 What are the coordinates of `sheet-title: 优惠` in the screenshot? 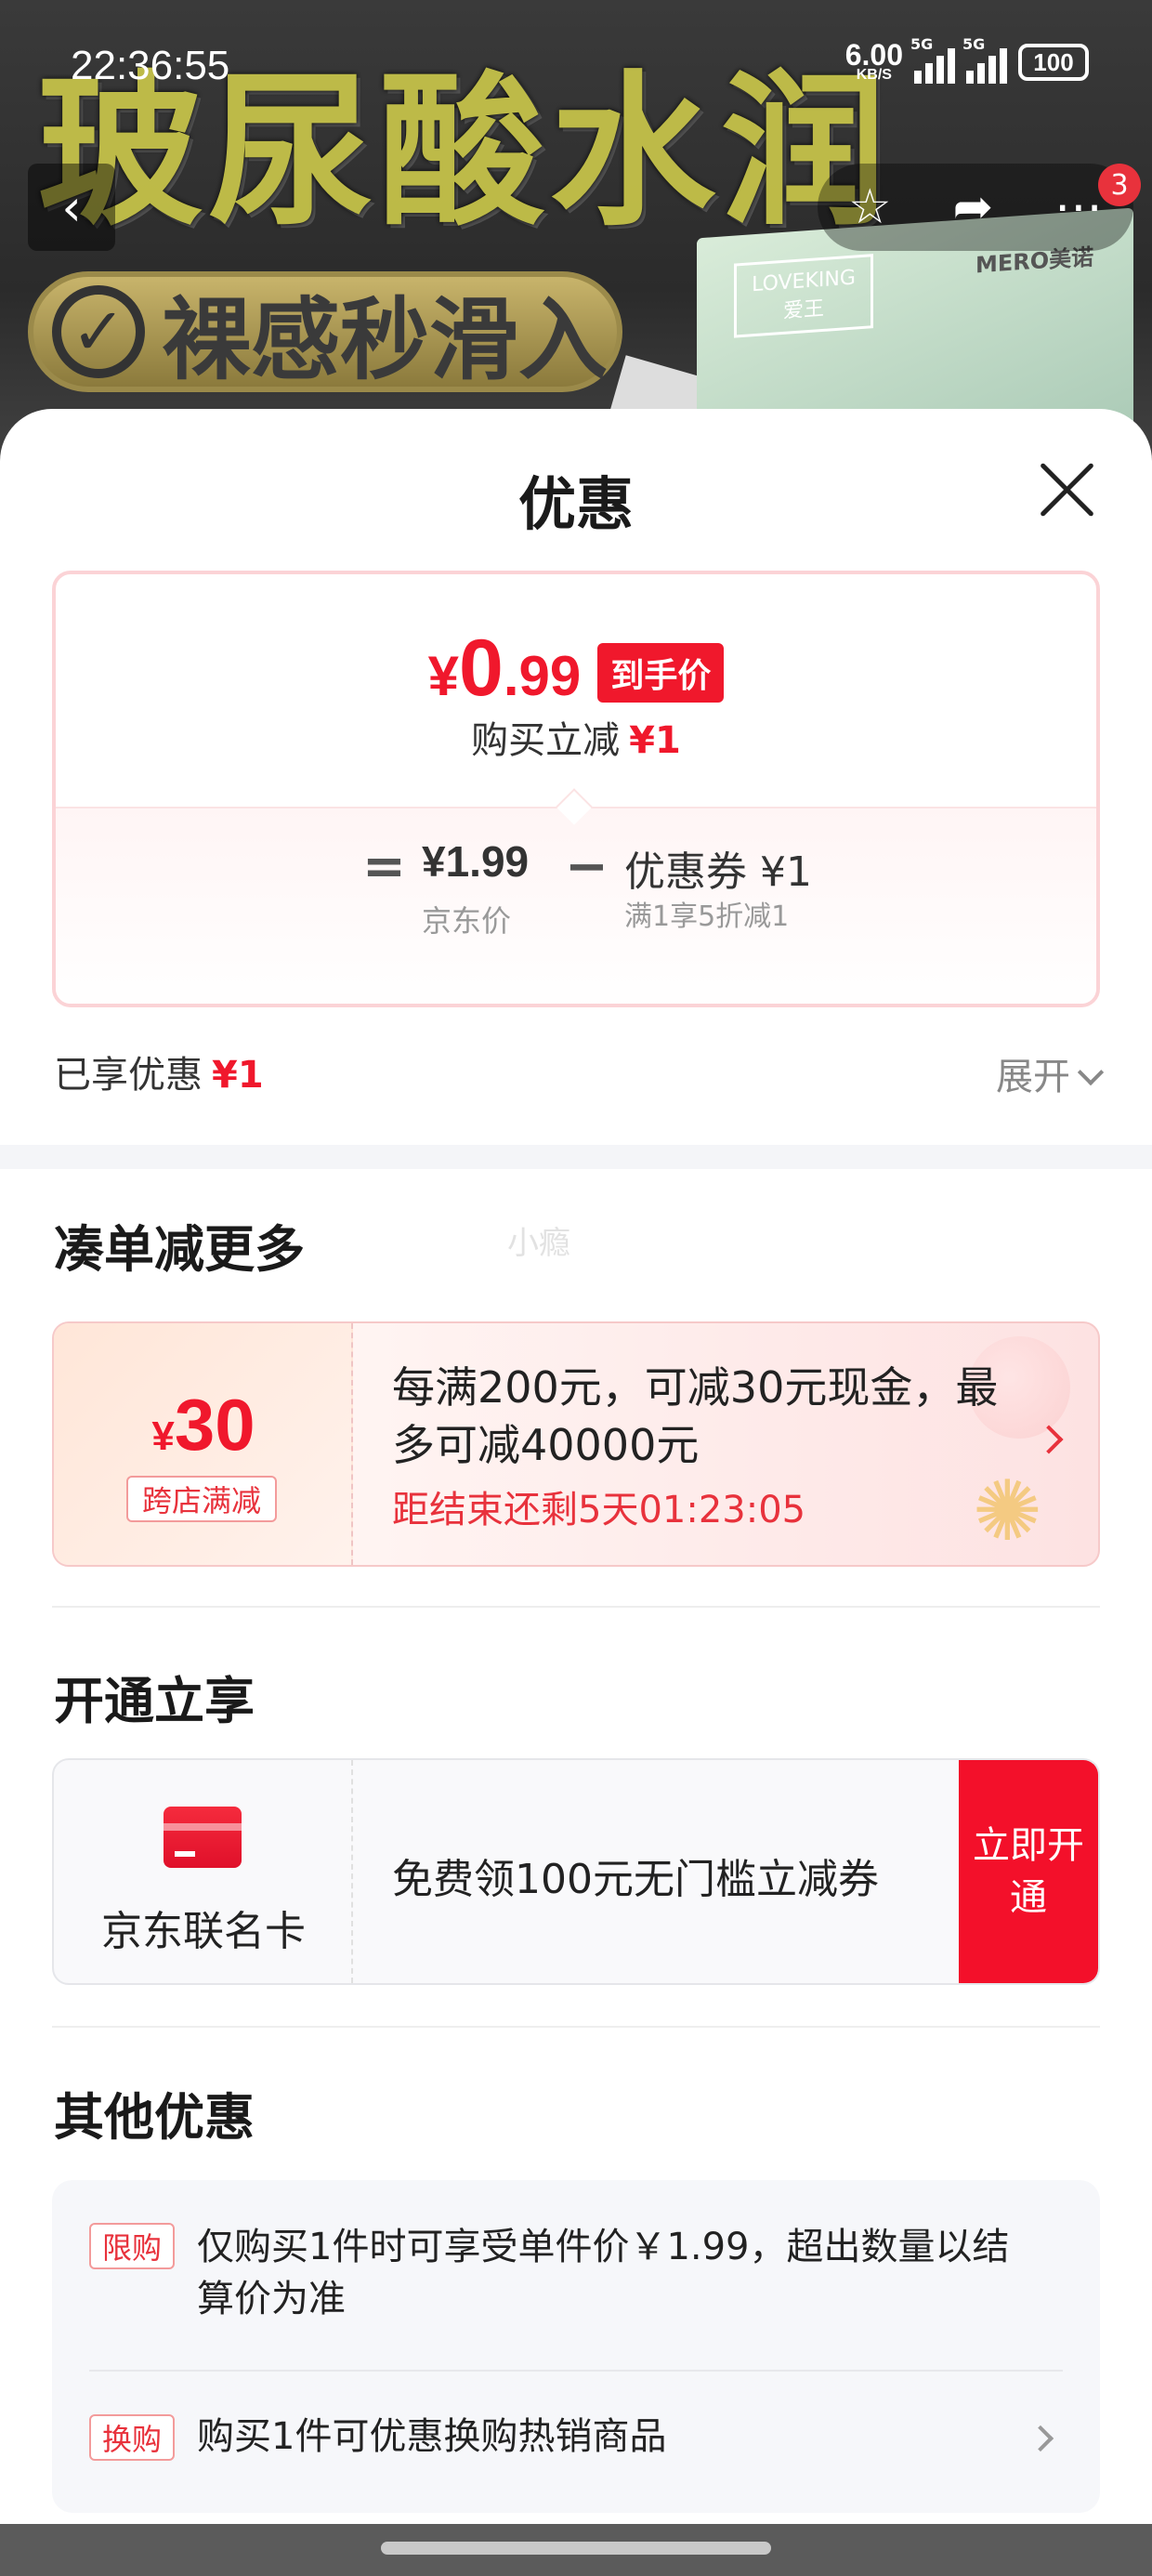 It's located at (575, 504).